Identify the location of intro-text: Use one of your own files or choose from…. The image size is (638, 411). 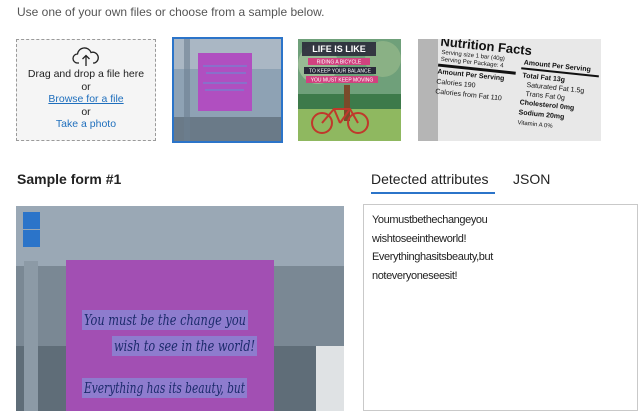
(171, 12).